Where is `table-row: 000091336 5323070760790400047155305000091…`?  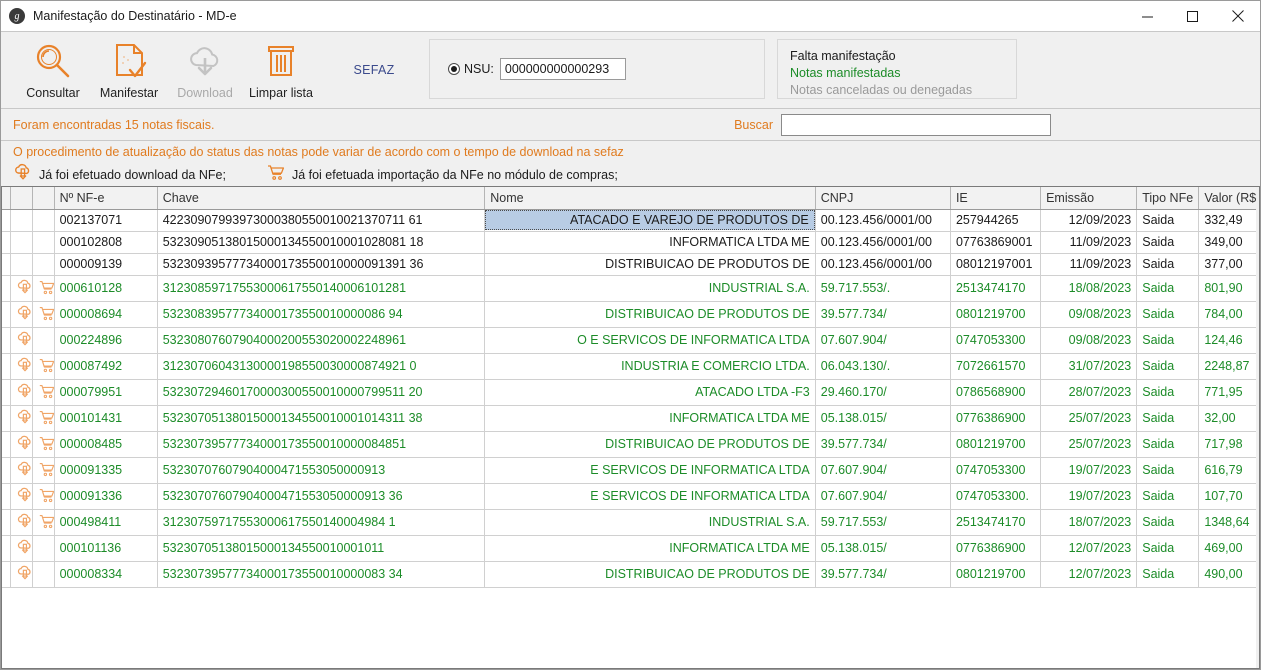 table-row: 000091336 5323070760790400047155305000091… is located at coordinates (630, 496).